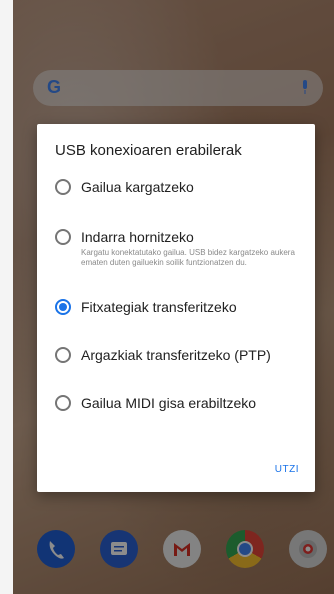 Image resolution: width=334 pixels, height=594 pixels. I want to click on option-label: Indarra hornitzeko, so click(137, 237).